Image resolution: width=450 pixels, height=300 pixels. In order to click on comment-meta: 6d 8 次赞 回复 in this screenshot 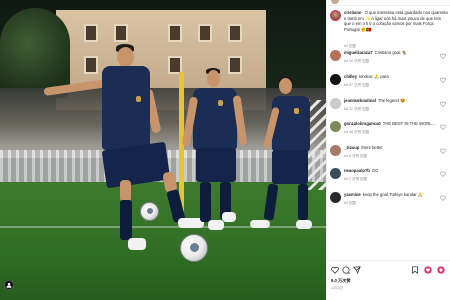, I will do `click(356, 156)`.